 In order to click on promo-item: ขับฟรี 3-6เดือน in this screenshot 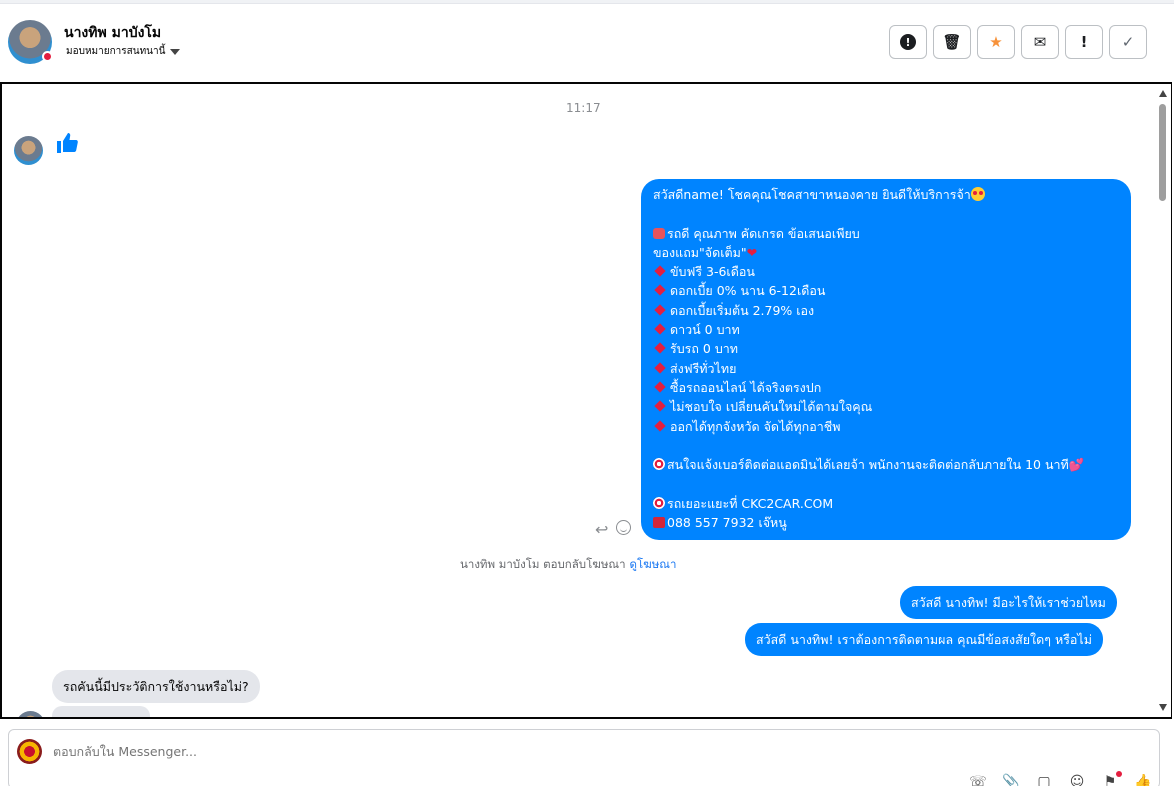, I will do `click(712, 272)`.